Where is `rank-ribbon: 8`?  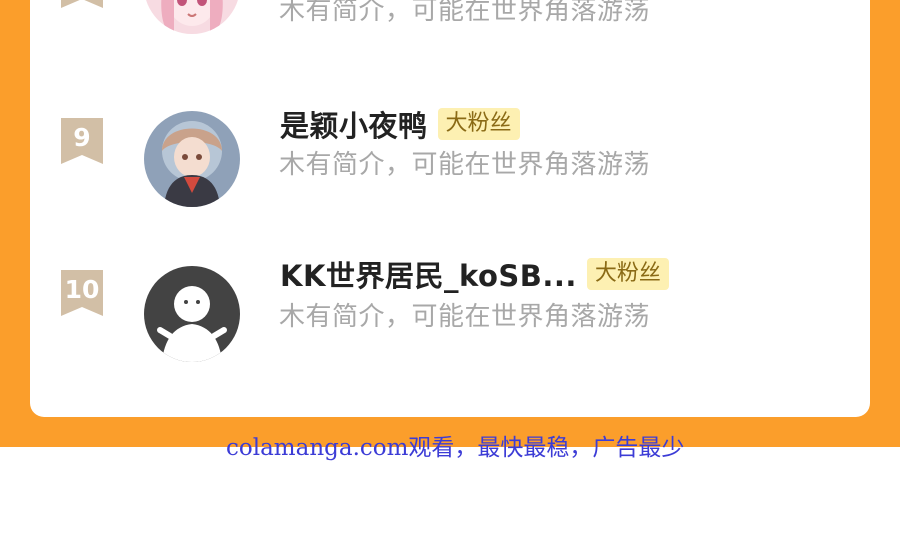
rank-ribbon: 8 is located at coordinates (82, 4).